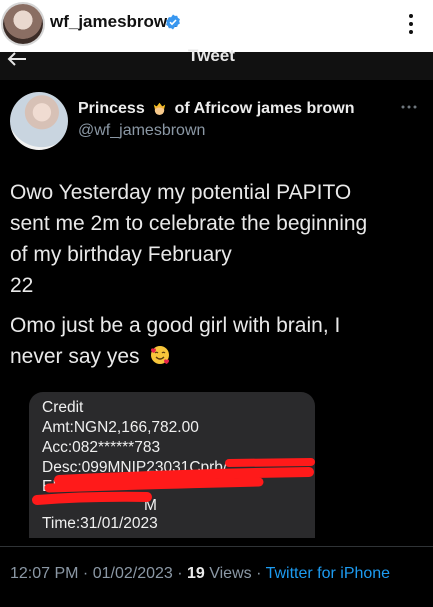  What do you see at coordinates (75, 356) in the screenshot?
I see `tweet-line: never say yes` at bounding box center [75, 356].